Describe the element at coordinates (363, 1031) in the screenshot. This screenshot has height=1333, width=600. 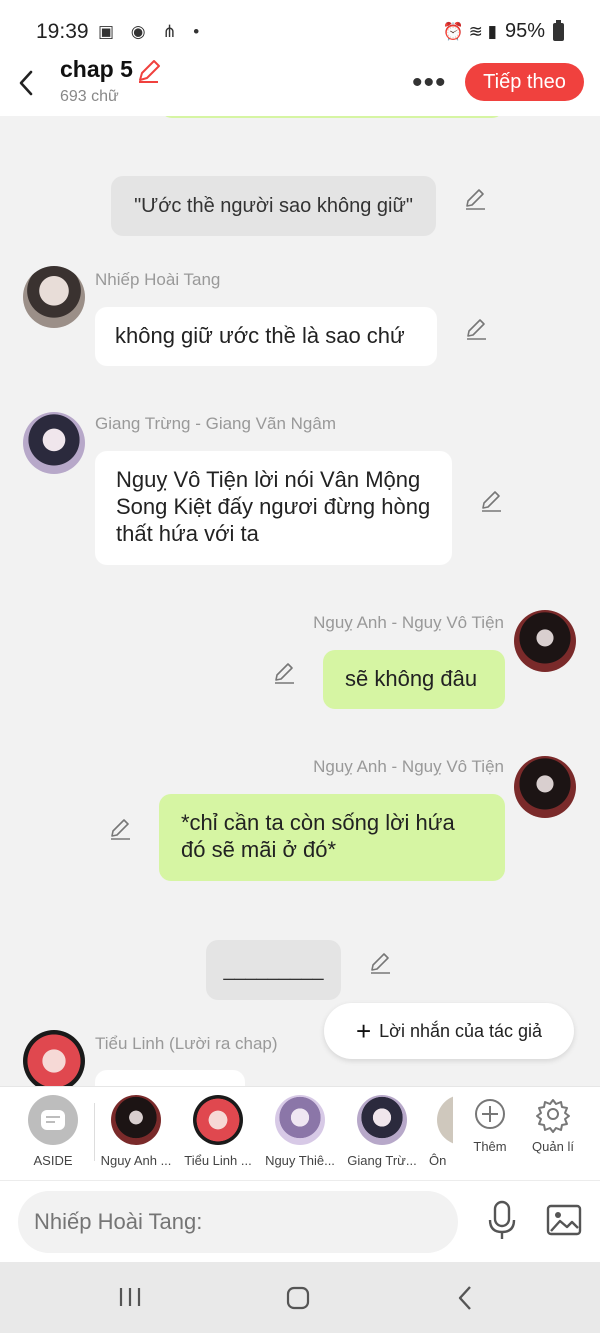
I see `plus-icon: +` at that location.